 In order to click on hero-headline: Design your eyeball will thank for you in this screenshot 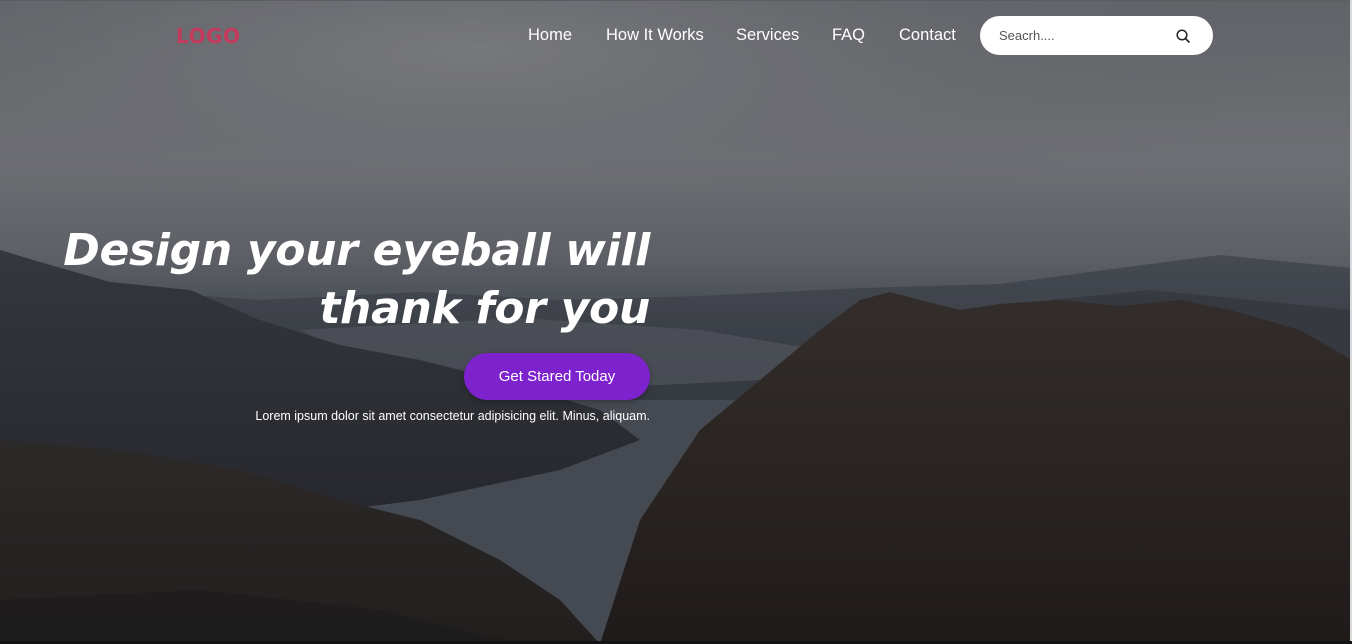, I will do `click(350, 280)`.